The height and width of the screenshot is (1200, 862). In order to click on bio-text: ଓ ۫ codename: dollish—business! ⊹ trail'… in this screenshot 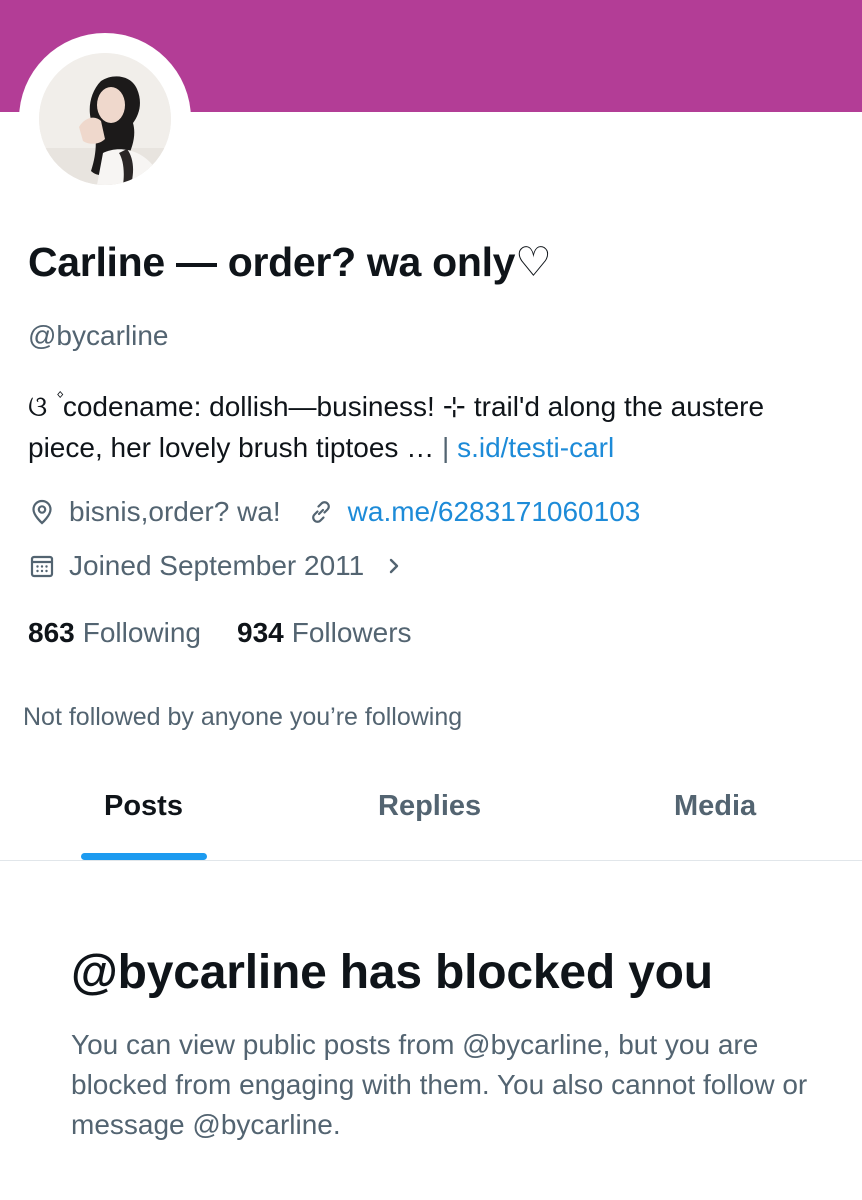, I will do `click(396, 427)`.